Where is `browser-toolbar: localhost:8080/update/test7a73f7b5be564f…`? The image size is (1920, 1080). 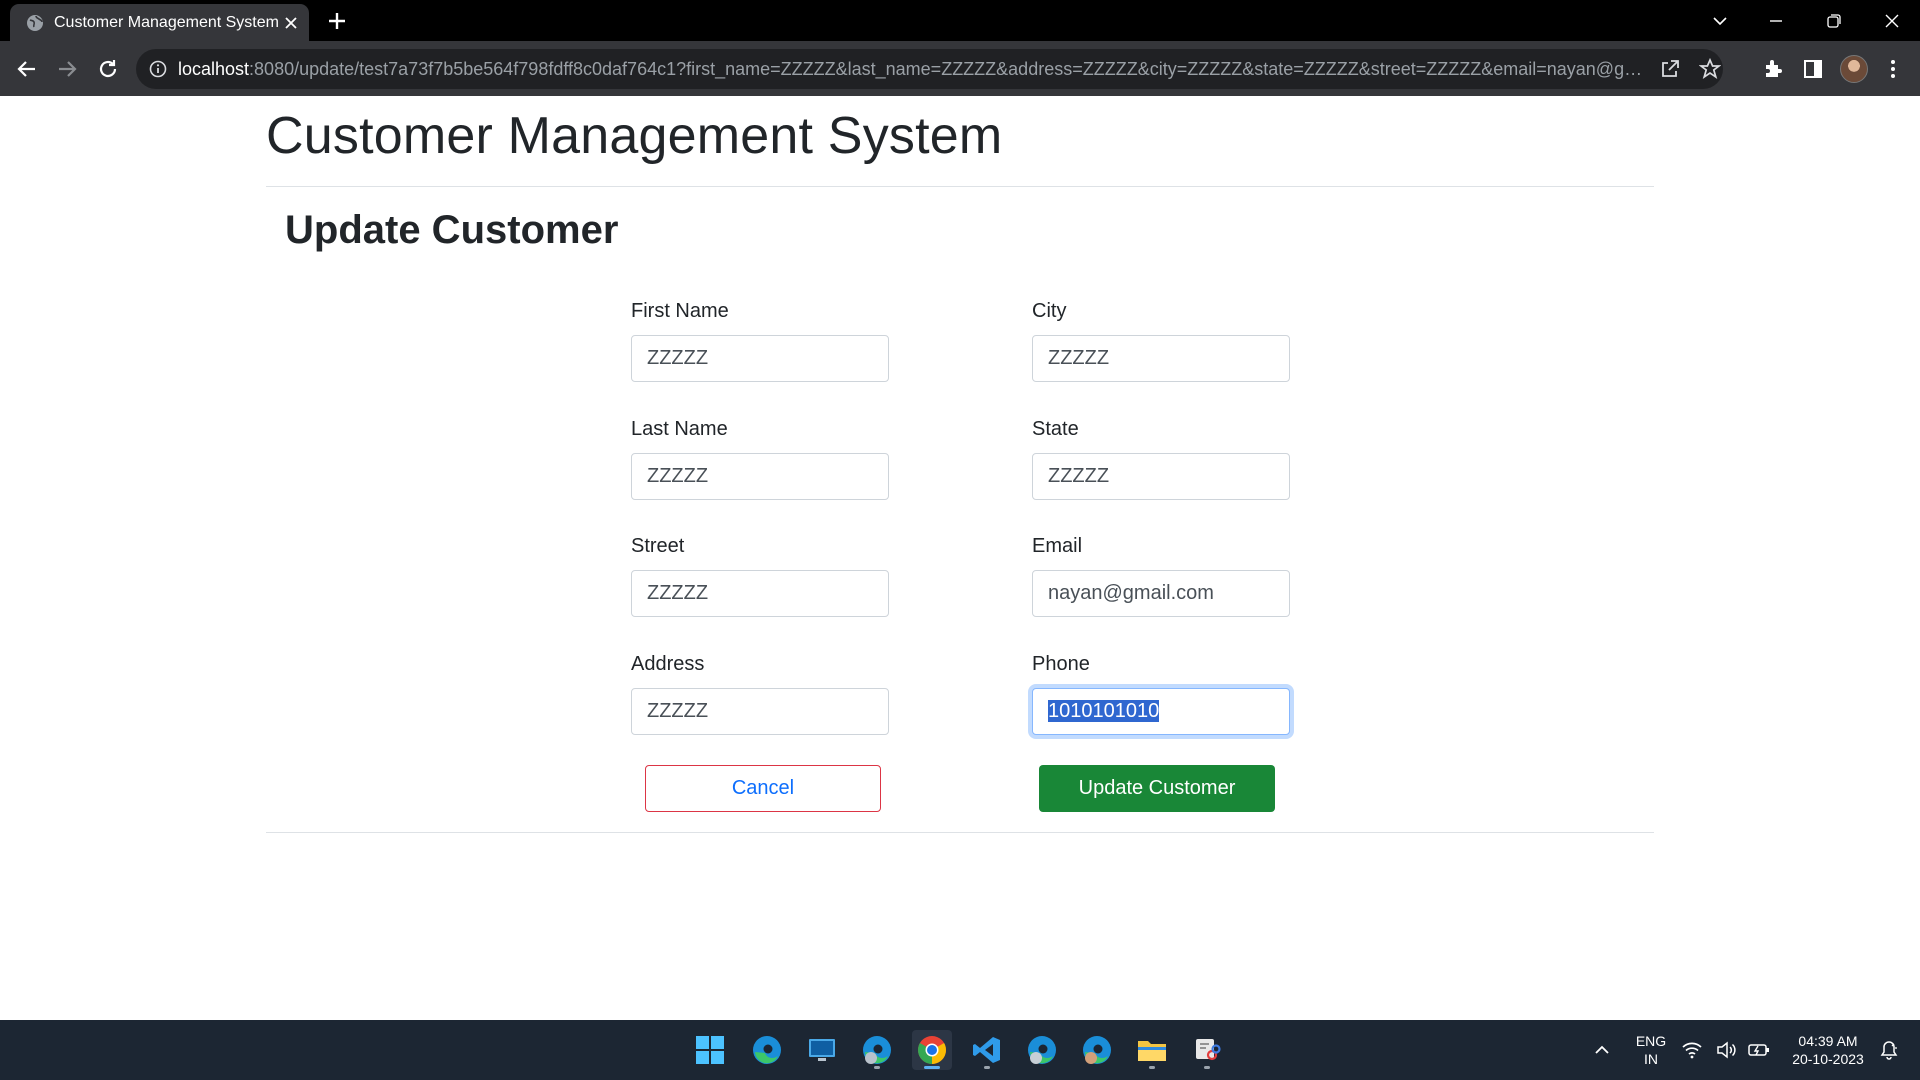
browser-toolbar: localhost:8080/update/test7a73f7b5be564f… is located at coordinates (960, 68).